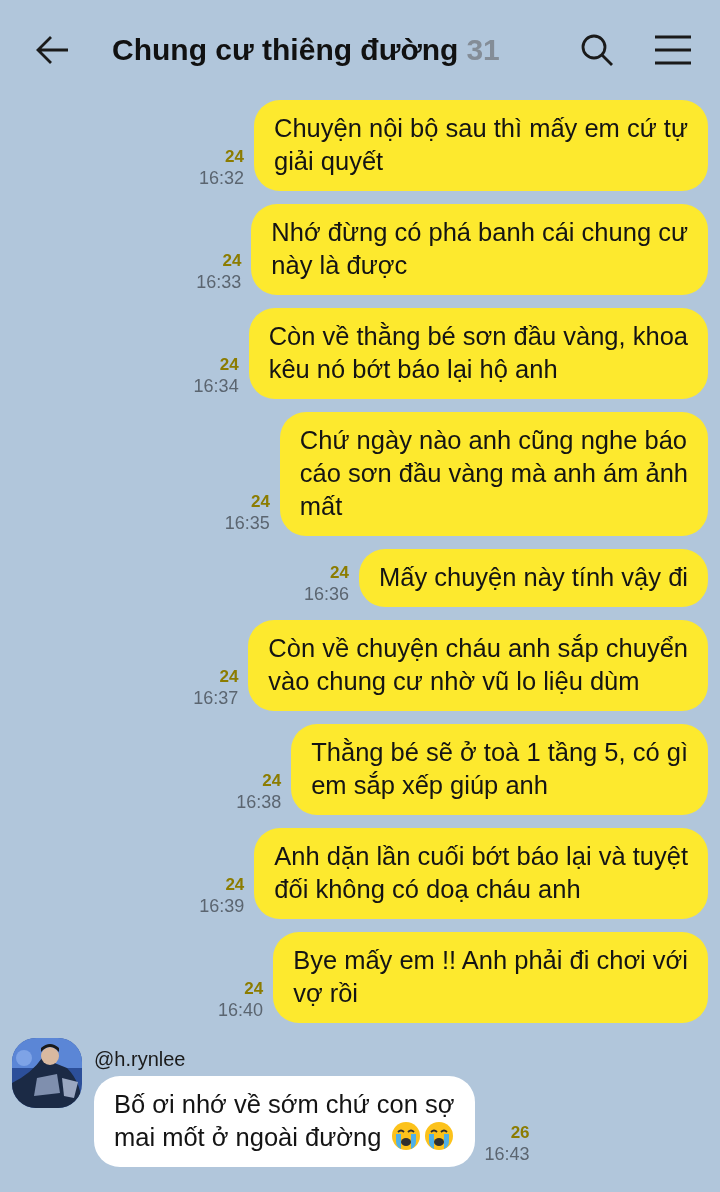  Describe the element at coordinates (326, 594) in the screenshot. I see `message-time: 16:36` at that location.